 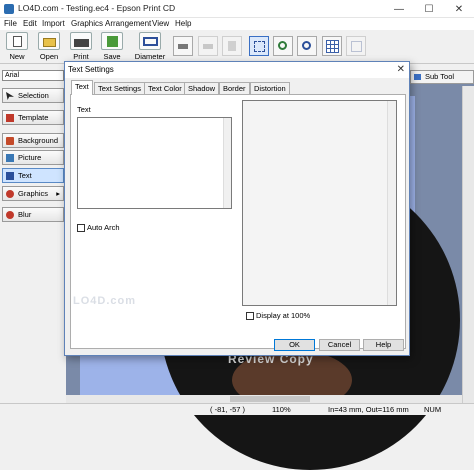 What do you see at coordinates (10, 96) in the screenshot?
I see `pointer-icon` at bounding box center [10, 96].